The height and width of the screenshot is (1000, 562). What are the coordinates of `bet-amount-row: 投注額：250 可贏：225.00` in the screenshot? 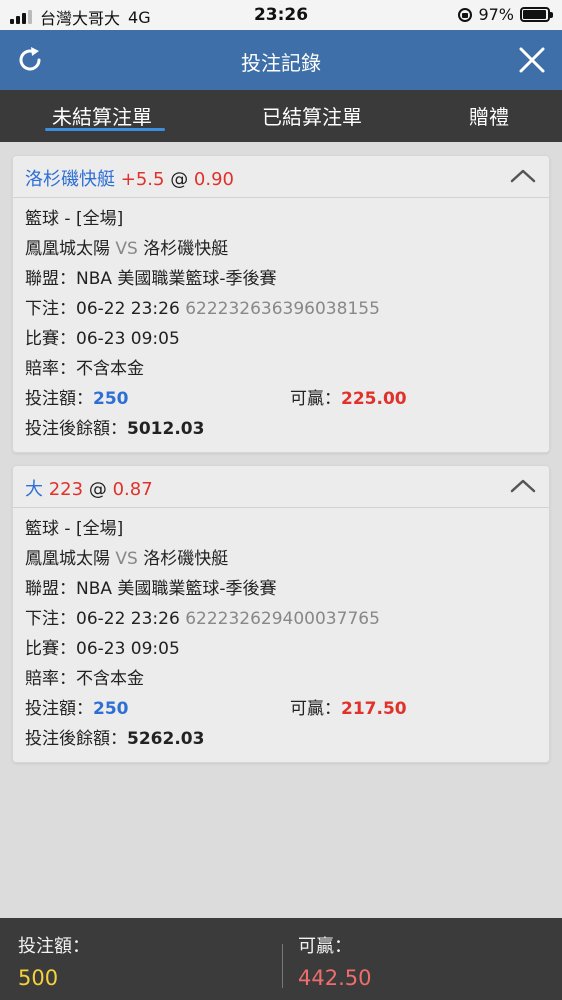 It's located at (281, 399).